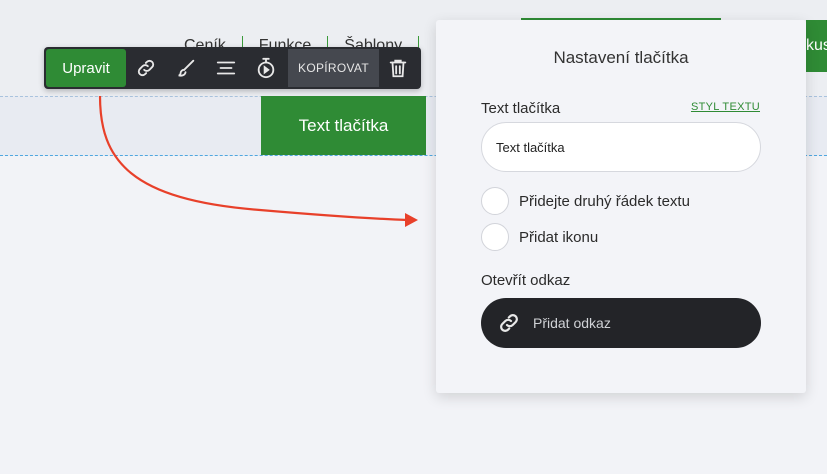 The height and width of the screenshot is (474, 827). Describe the element at coordinates (621, 323) in the screenshot. I see `add-link-button: Přidat odkaz` at that location.